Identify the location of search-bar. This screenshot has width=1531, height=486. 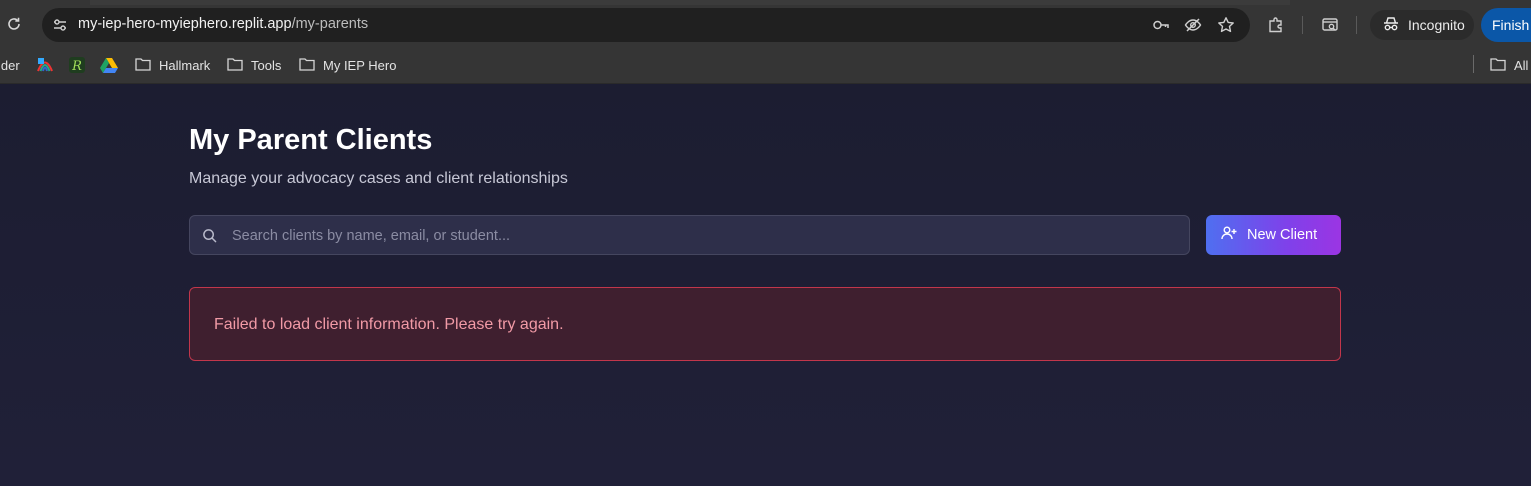
(689, 235).